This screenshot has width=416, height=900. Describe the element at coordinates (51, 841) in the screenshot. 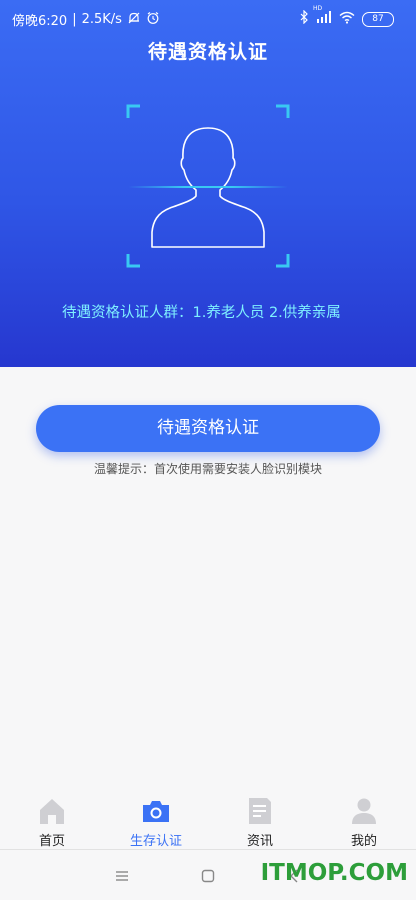

I see `tab-home-label: 首页` at that location.